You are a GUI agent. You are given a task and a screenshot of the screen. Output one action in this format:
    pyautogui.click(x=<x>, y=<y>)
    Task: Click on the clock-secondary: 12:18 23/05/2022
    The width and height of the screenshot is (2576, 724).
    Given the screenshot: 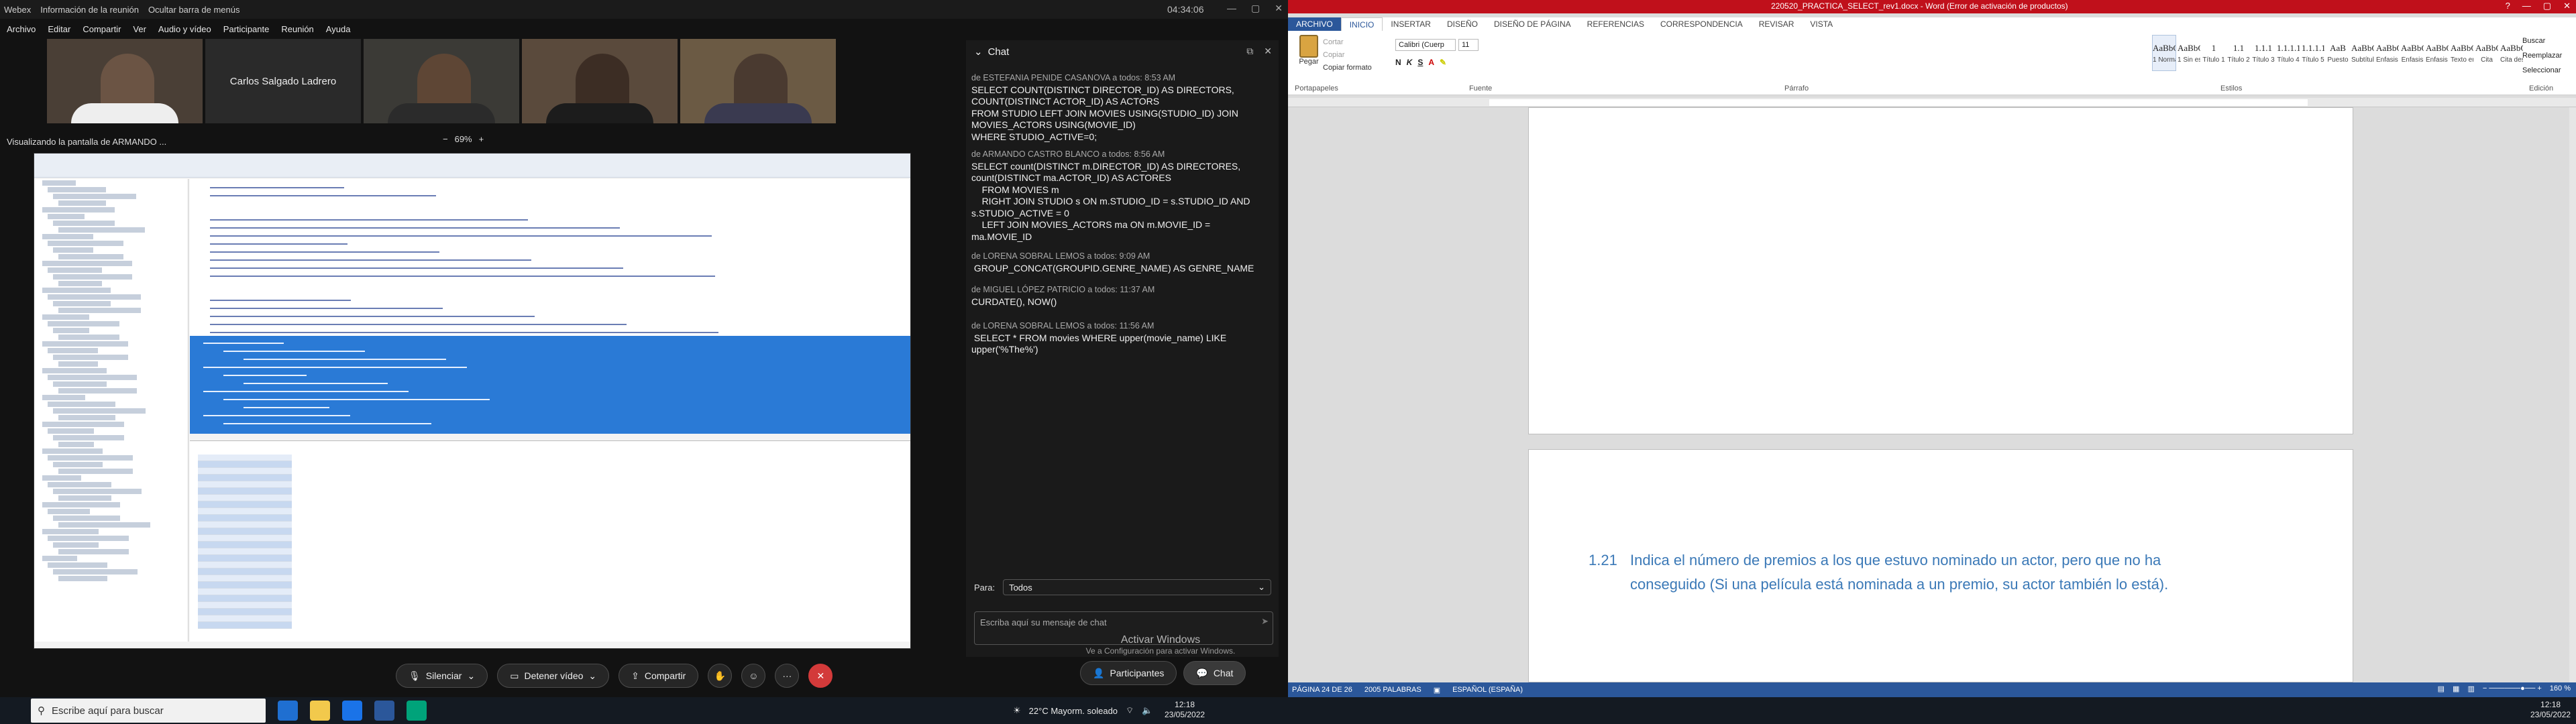 What is the action you would take?
    pyautogui.click(x=2550, y=710)
    